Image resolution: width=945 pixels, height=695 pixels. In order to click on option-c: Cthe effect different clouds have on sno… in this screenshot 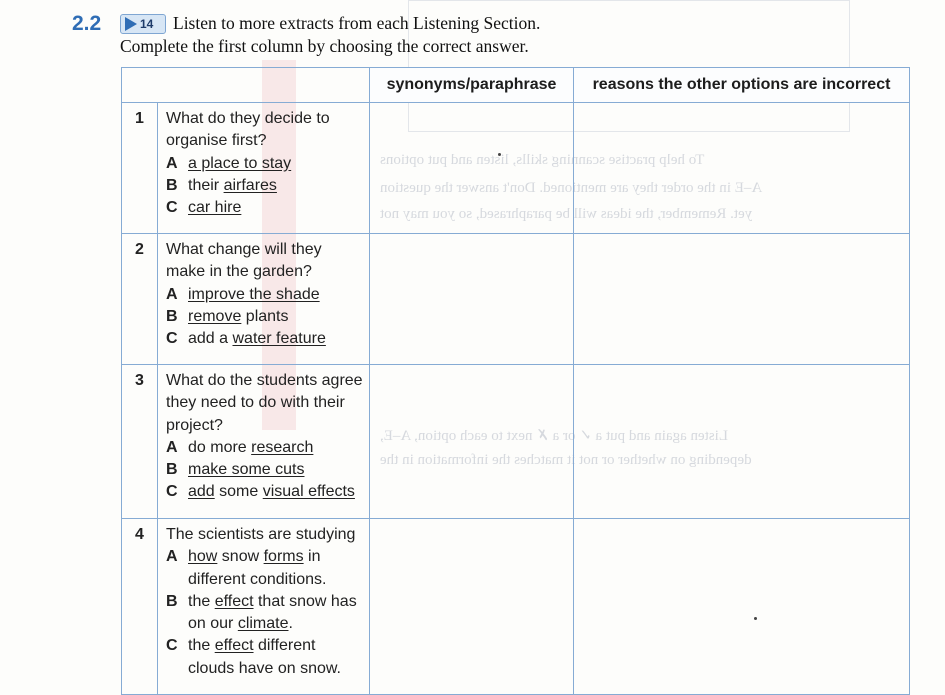, I will do `click(265, 657)`.